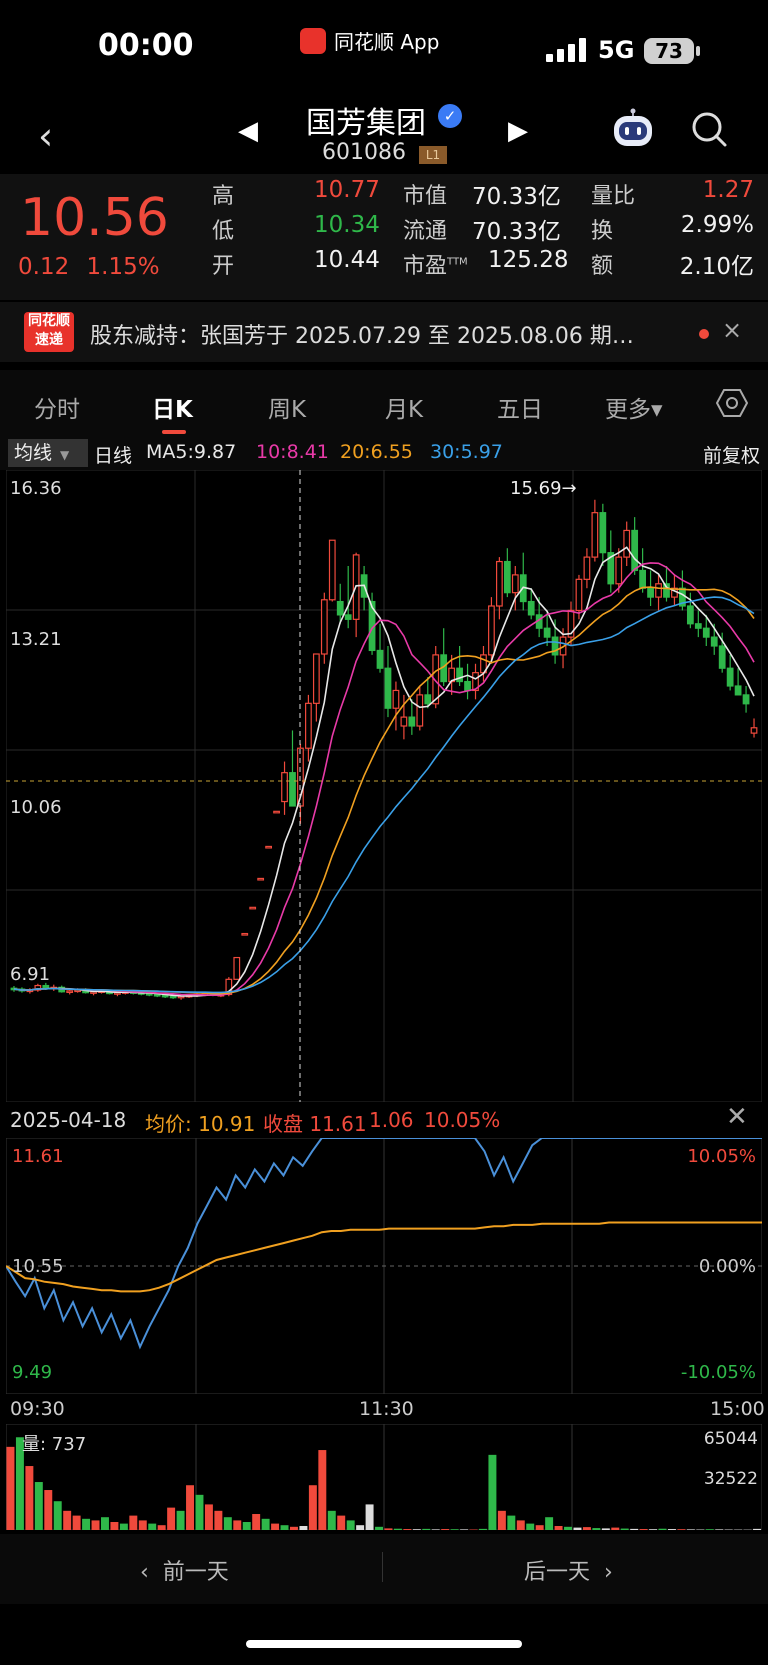  I want to click on app-icon, so click(313, 40).